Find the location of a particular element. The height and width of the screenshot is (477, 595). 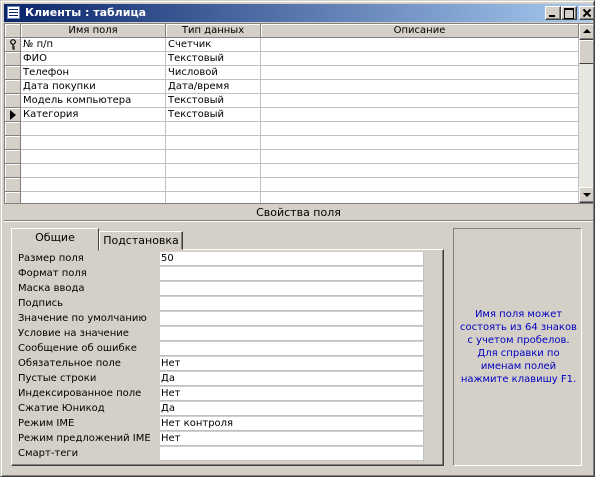

field-name-cell: Дата покупки is located at coordinates (93, 87).